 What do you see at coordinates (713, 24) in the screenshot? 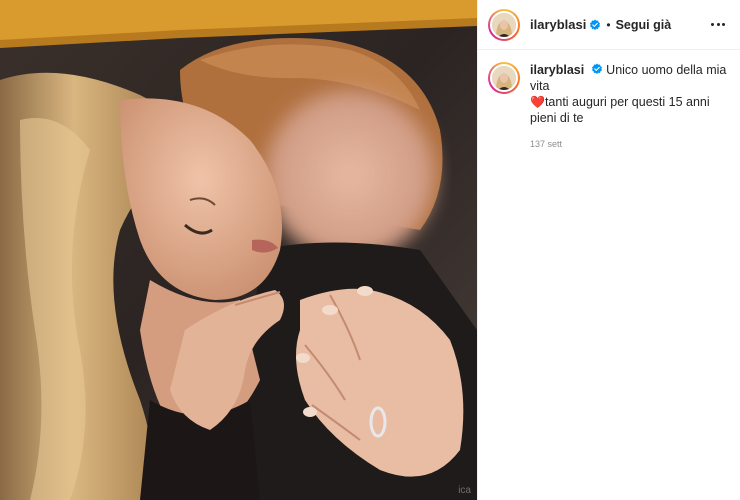
I see `more-horizontal-icon` at bounding box center [713, 24].